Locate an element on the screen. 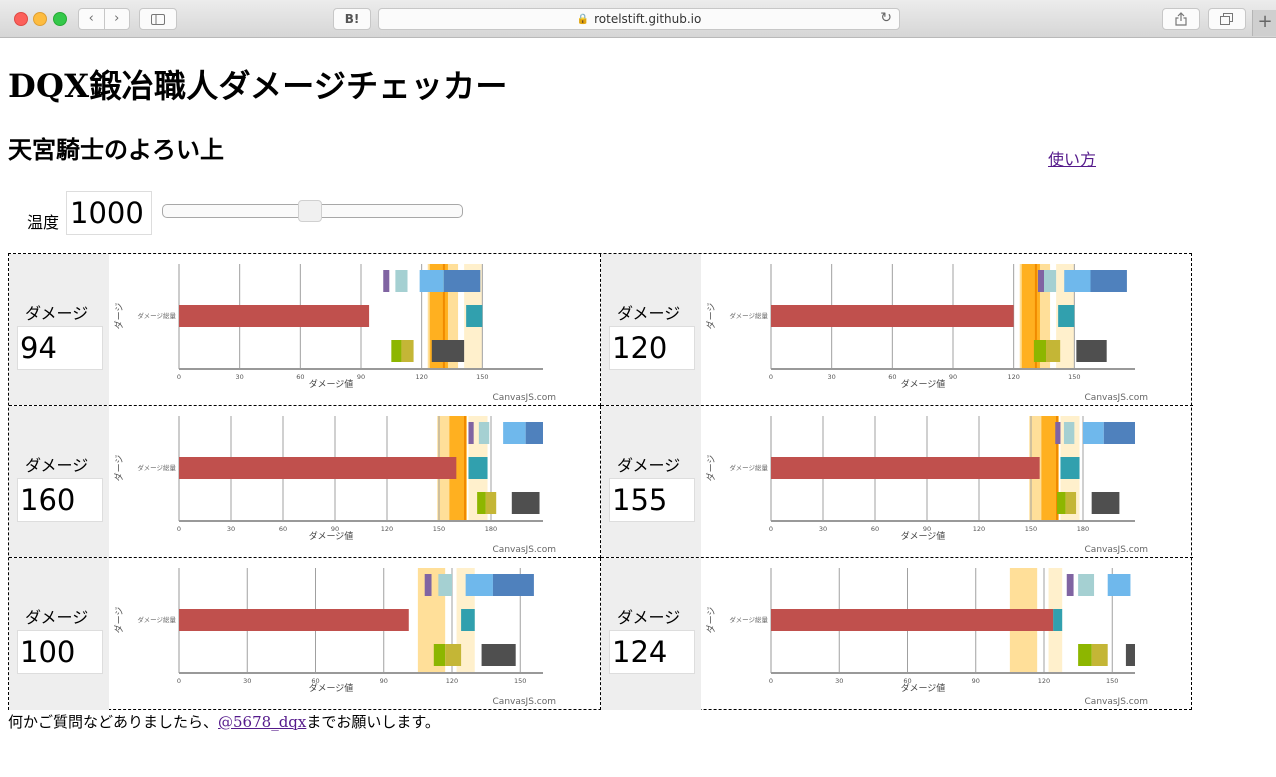  share-button is located at coordinates (1181, 19).